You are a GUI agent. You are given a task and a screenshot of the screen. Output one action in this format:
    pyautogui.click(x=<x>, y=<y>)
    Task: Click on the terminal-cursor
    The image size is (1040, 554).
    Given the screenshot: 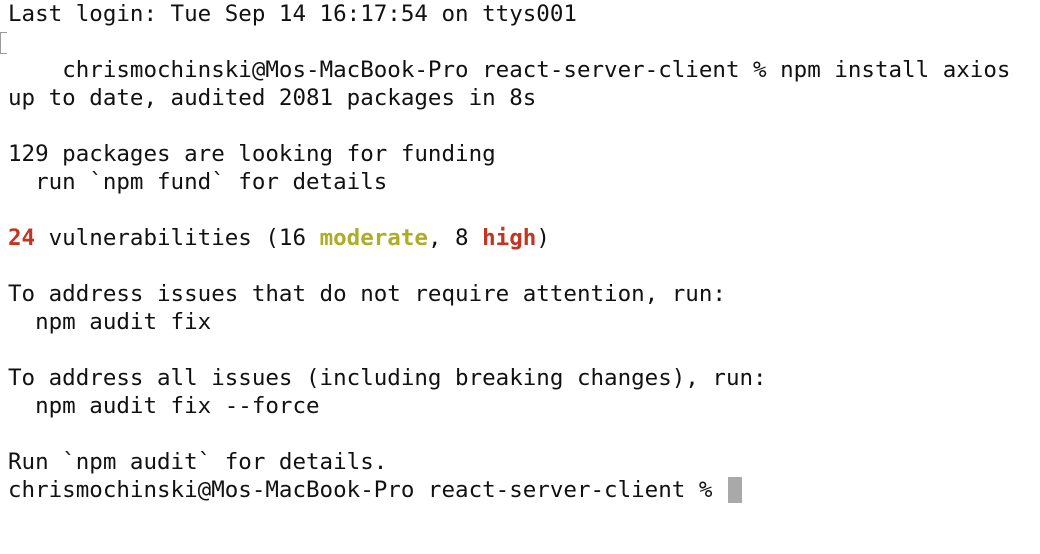 What is the action you would take?
    pyautogui.click(x=734, y=489)
    